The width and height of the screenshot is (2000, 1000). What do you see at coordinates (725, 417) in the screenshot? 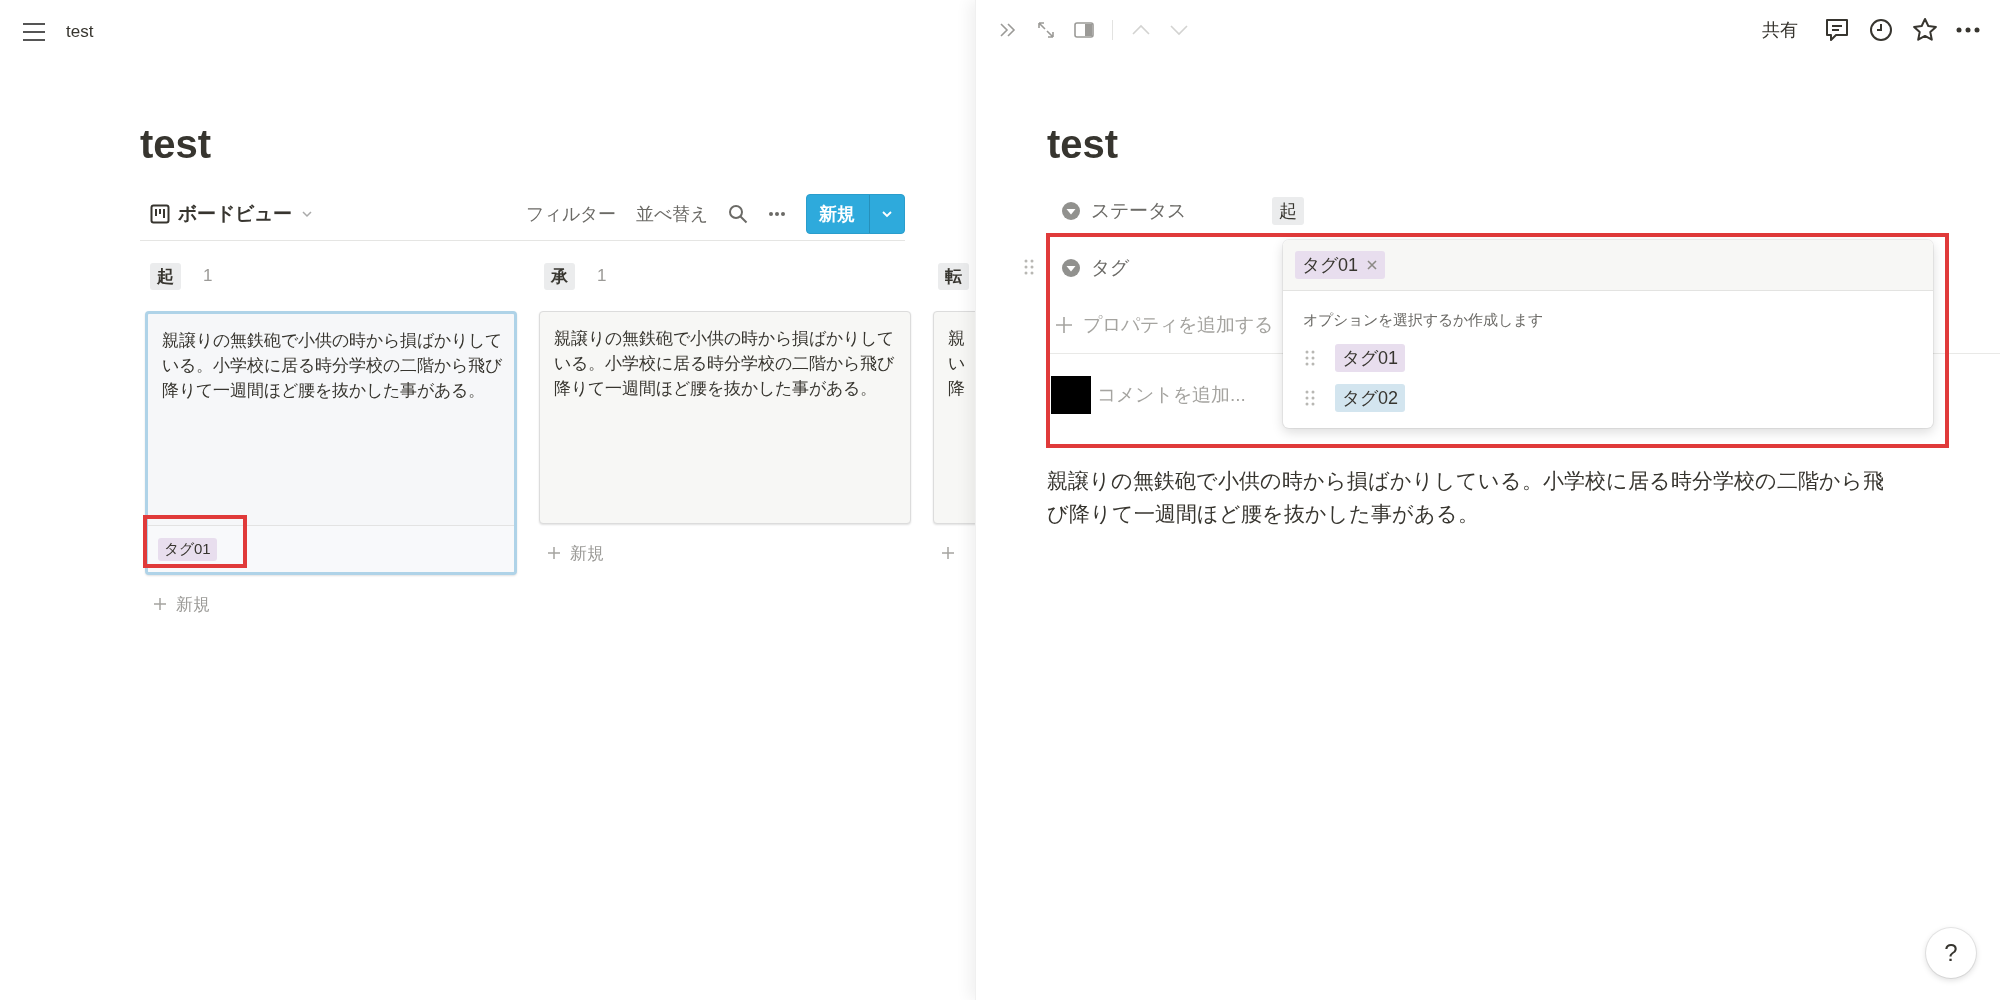
I see `board-card: 親譲りの無鉄砲で小供の時から損ばかりして いる。小学校に居る時分学校の二階から飛び 降りて一週間ほど腰を抜かした事がある。` at bounding box center [725, 417].